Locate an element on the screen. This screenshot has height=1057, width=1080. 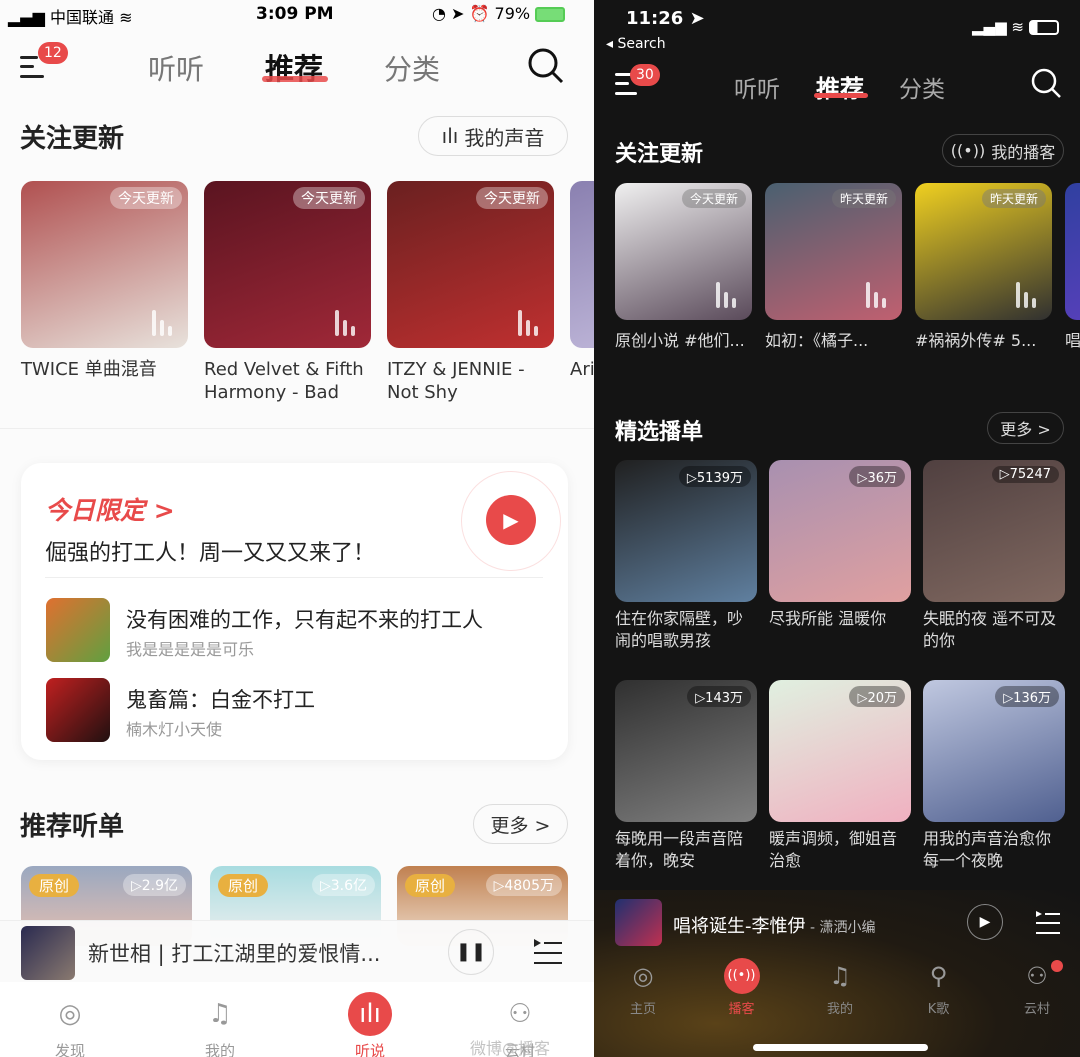
tab-2: ılı 听说 is located at coordinates (370, 1024).